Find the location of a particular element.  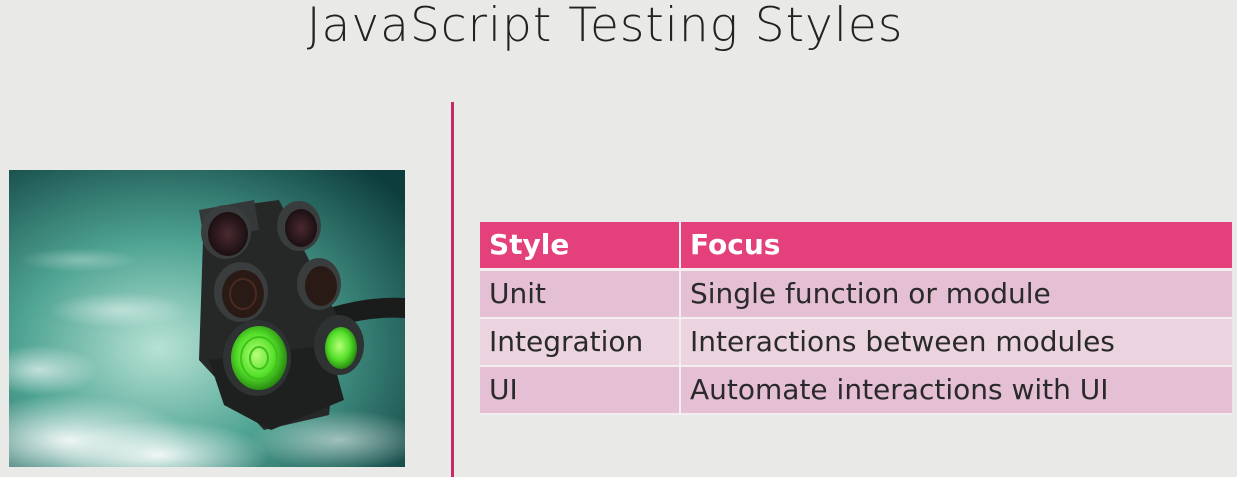

style-cell: Integration is located at coordinates (580, 343).